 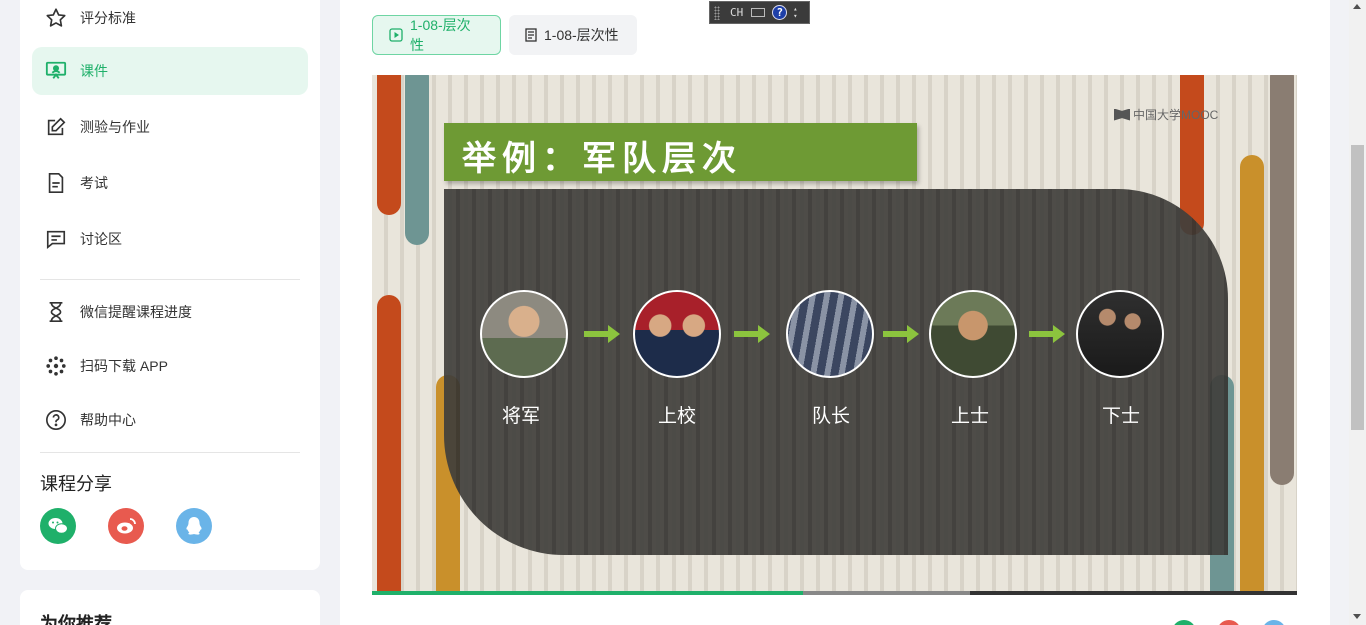 I want to click on video-icon, so click(x=396, y=35).